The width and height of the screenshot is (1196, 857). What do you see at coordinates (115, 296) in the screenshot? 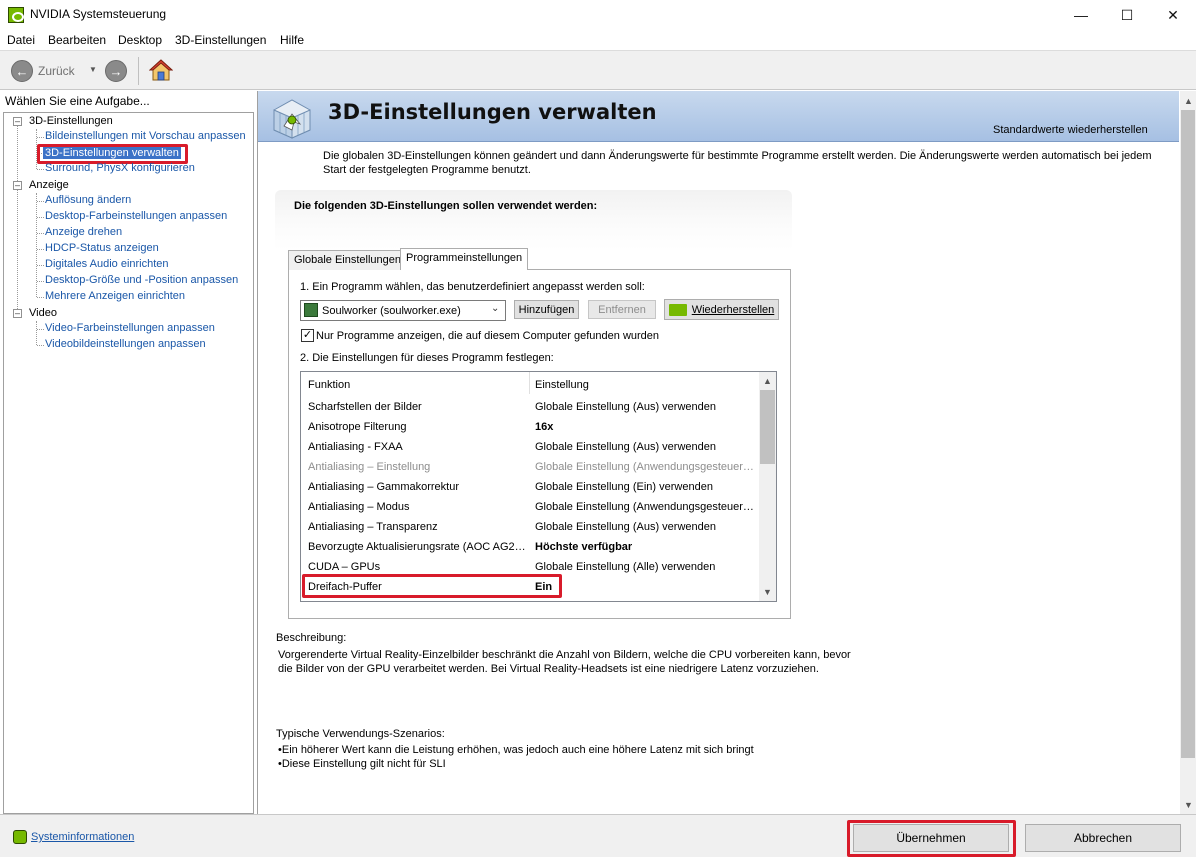
I see `tree-item-mehrere-anzeigen: Mehrere Anzeigen einrichten` at bounding box center [115, 296].